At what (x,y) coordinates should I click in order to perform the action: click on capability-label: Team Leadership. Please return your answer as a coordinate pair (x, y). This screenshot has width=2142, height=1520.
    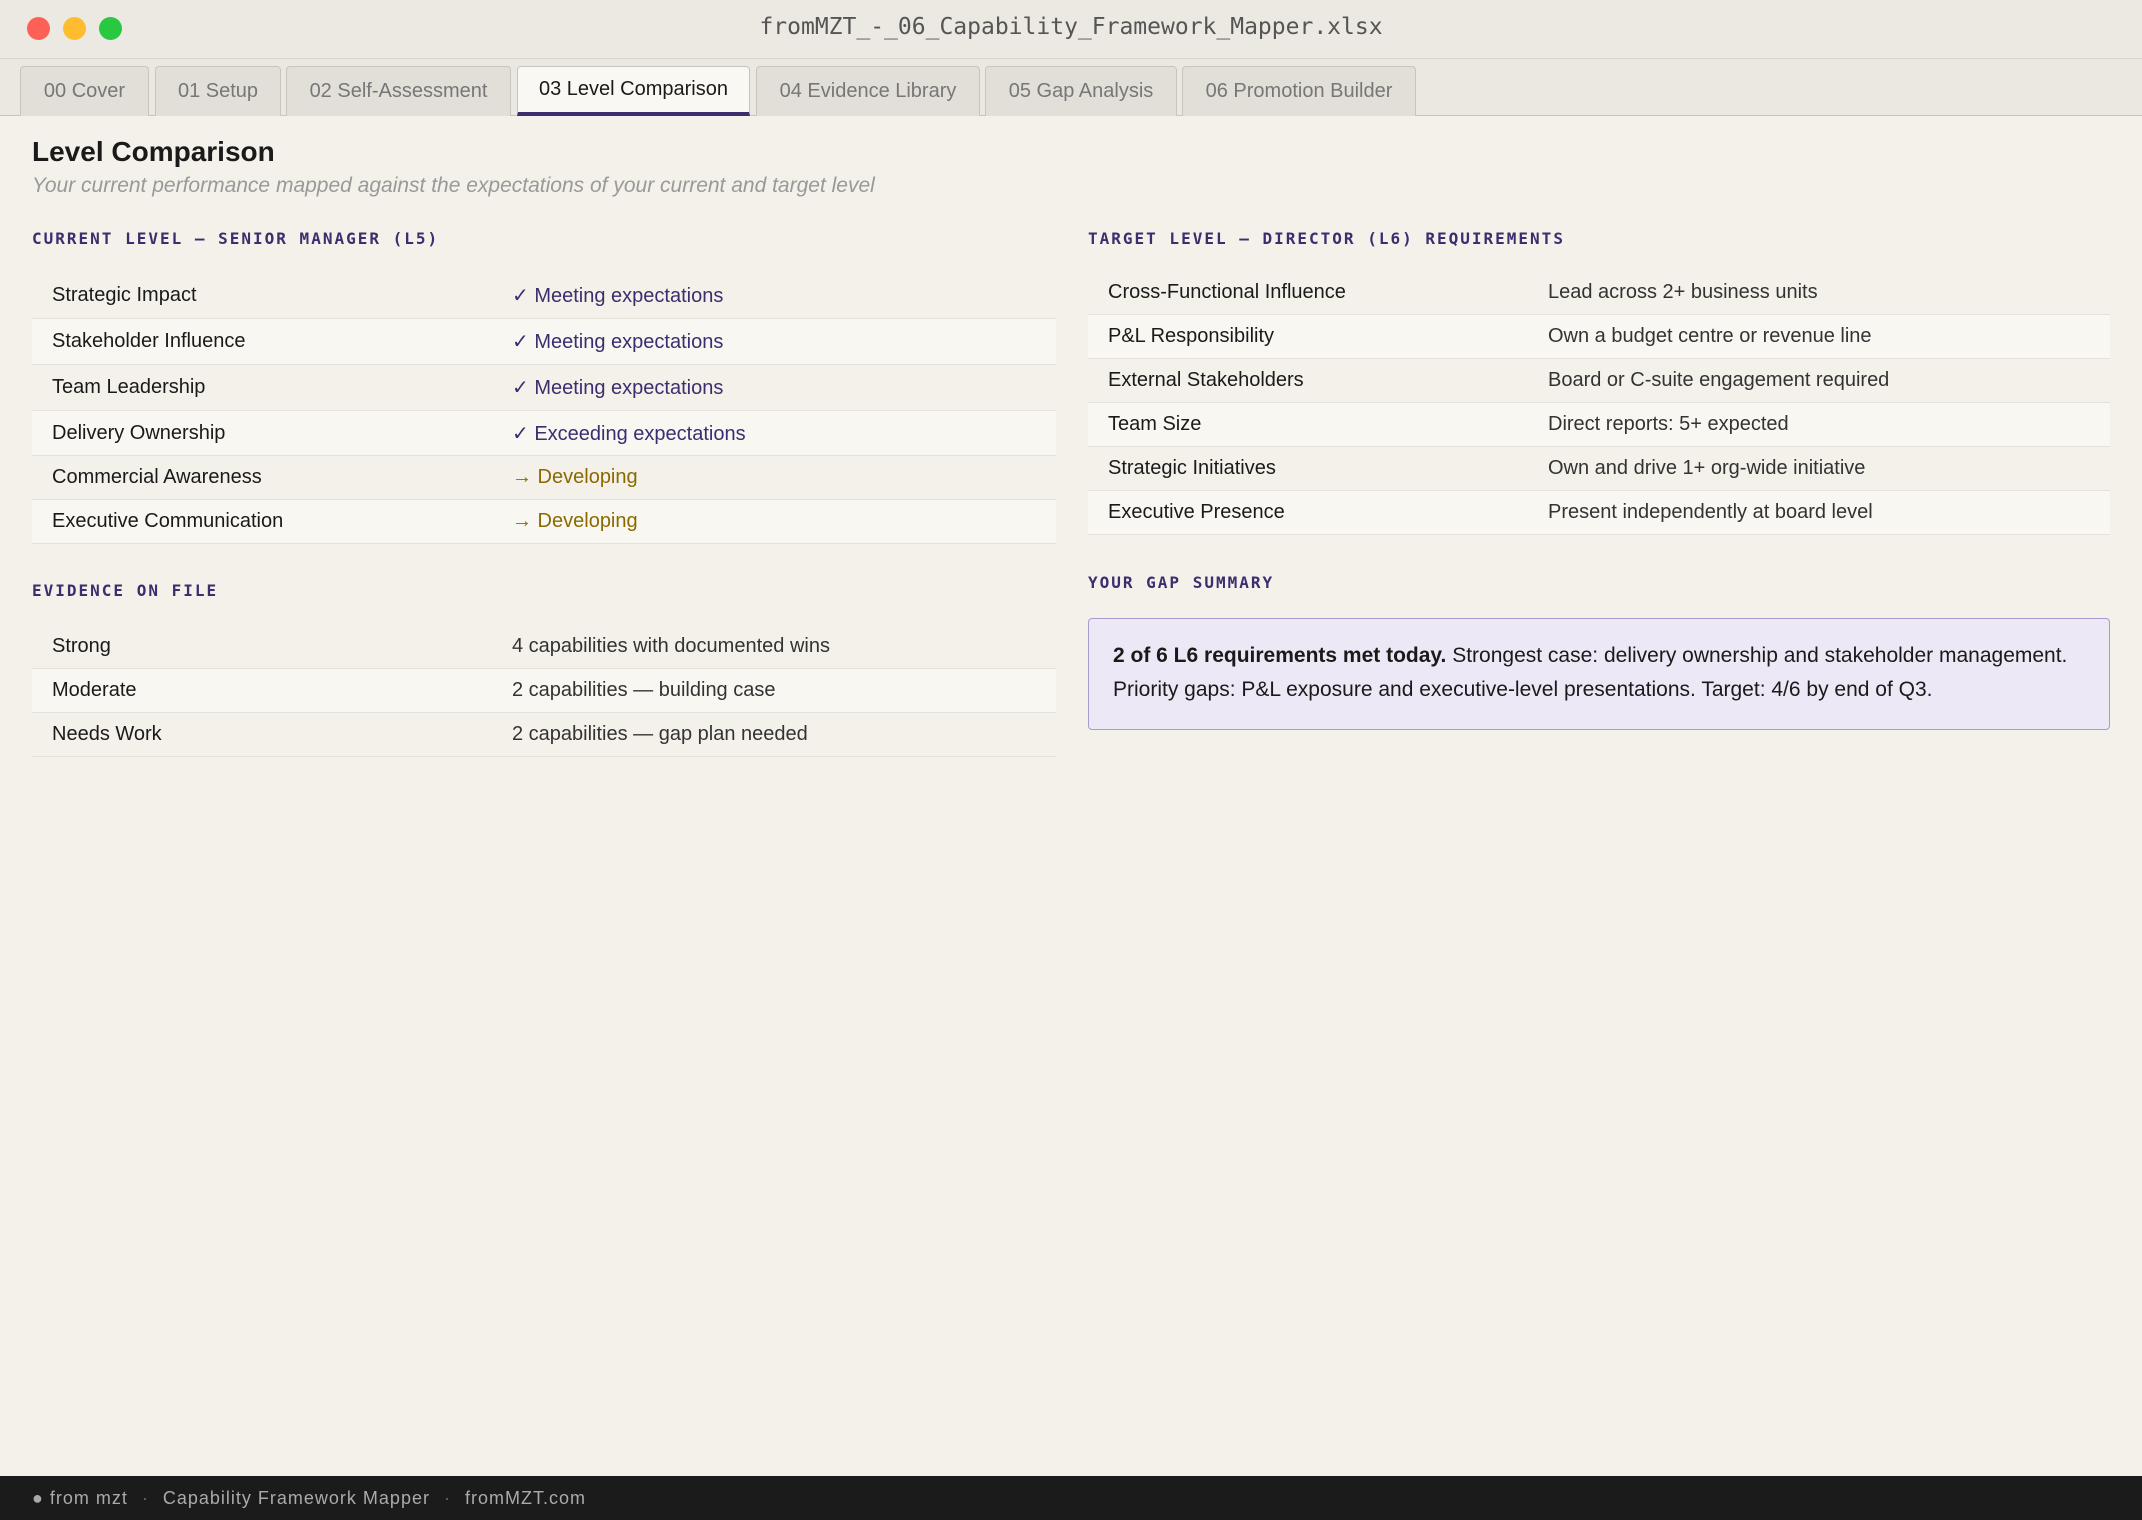
    Looking at the image, I should click on (129, 387).